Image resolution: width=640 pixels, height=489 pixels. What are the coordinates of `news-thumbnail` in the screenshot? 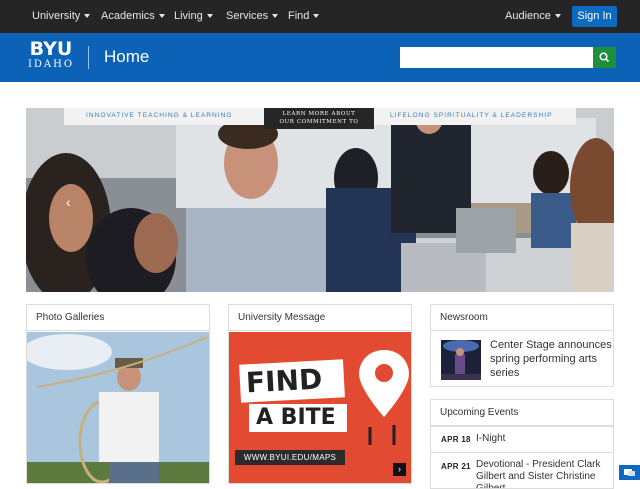 It's located at (461, 360).